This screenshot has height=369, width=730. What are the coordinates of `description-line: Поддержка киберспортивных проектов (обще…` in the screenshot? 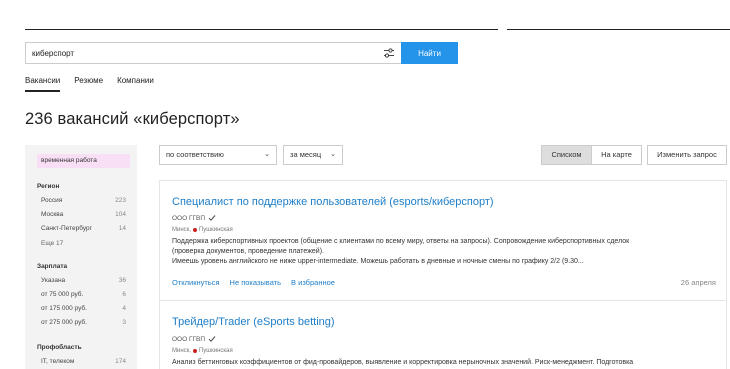 It's located at (401, 241).